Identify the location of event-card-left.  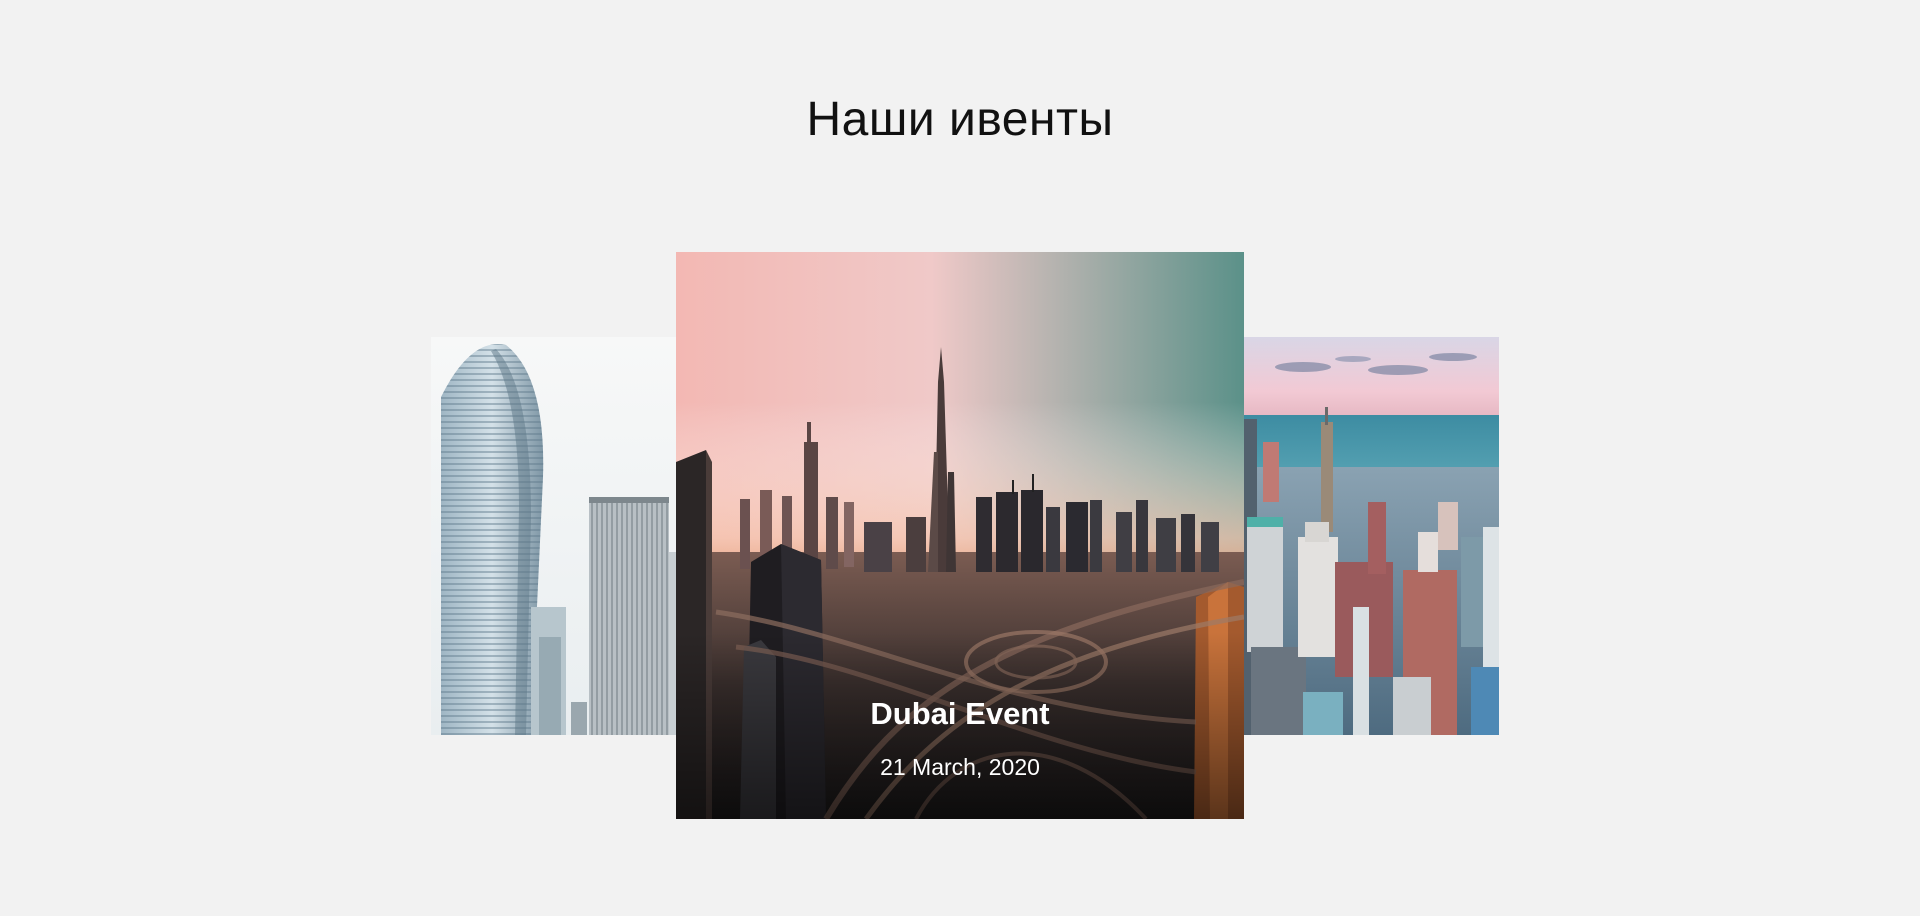
(553, 536).